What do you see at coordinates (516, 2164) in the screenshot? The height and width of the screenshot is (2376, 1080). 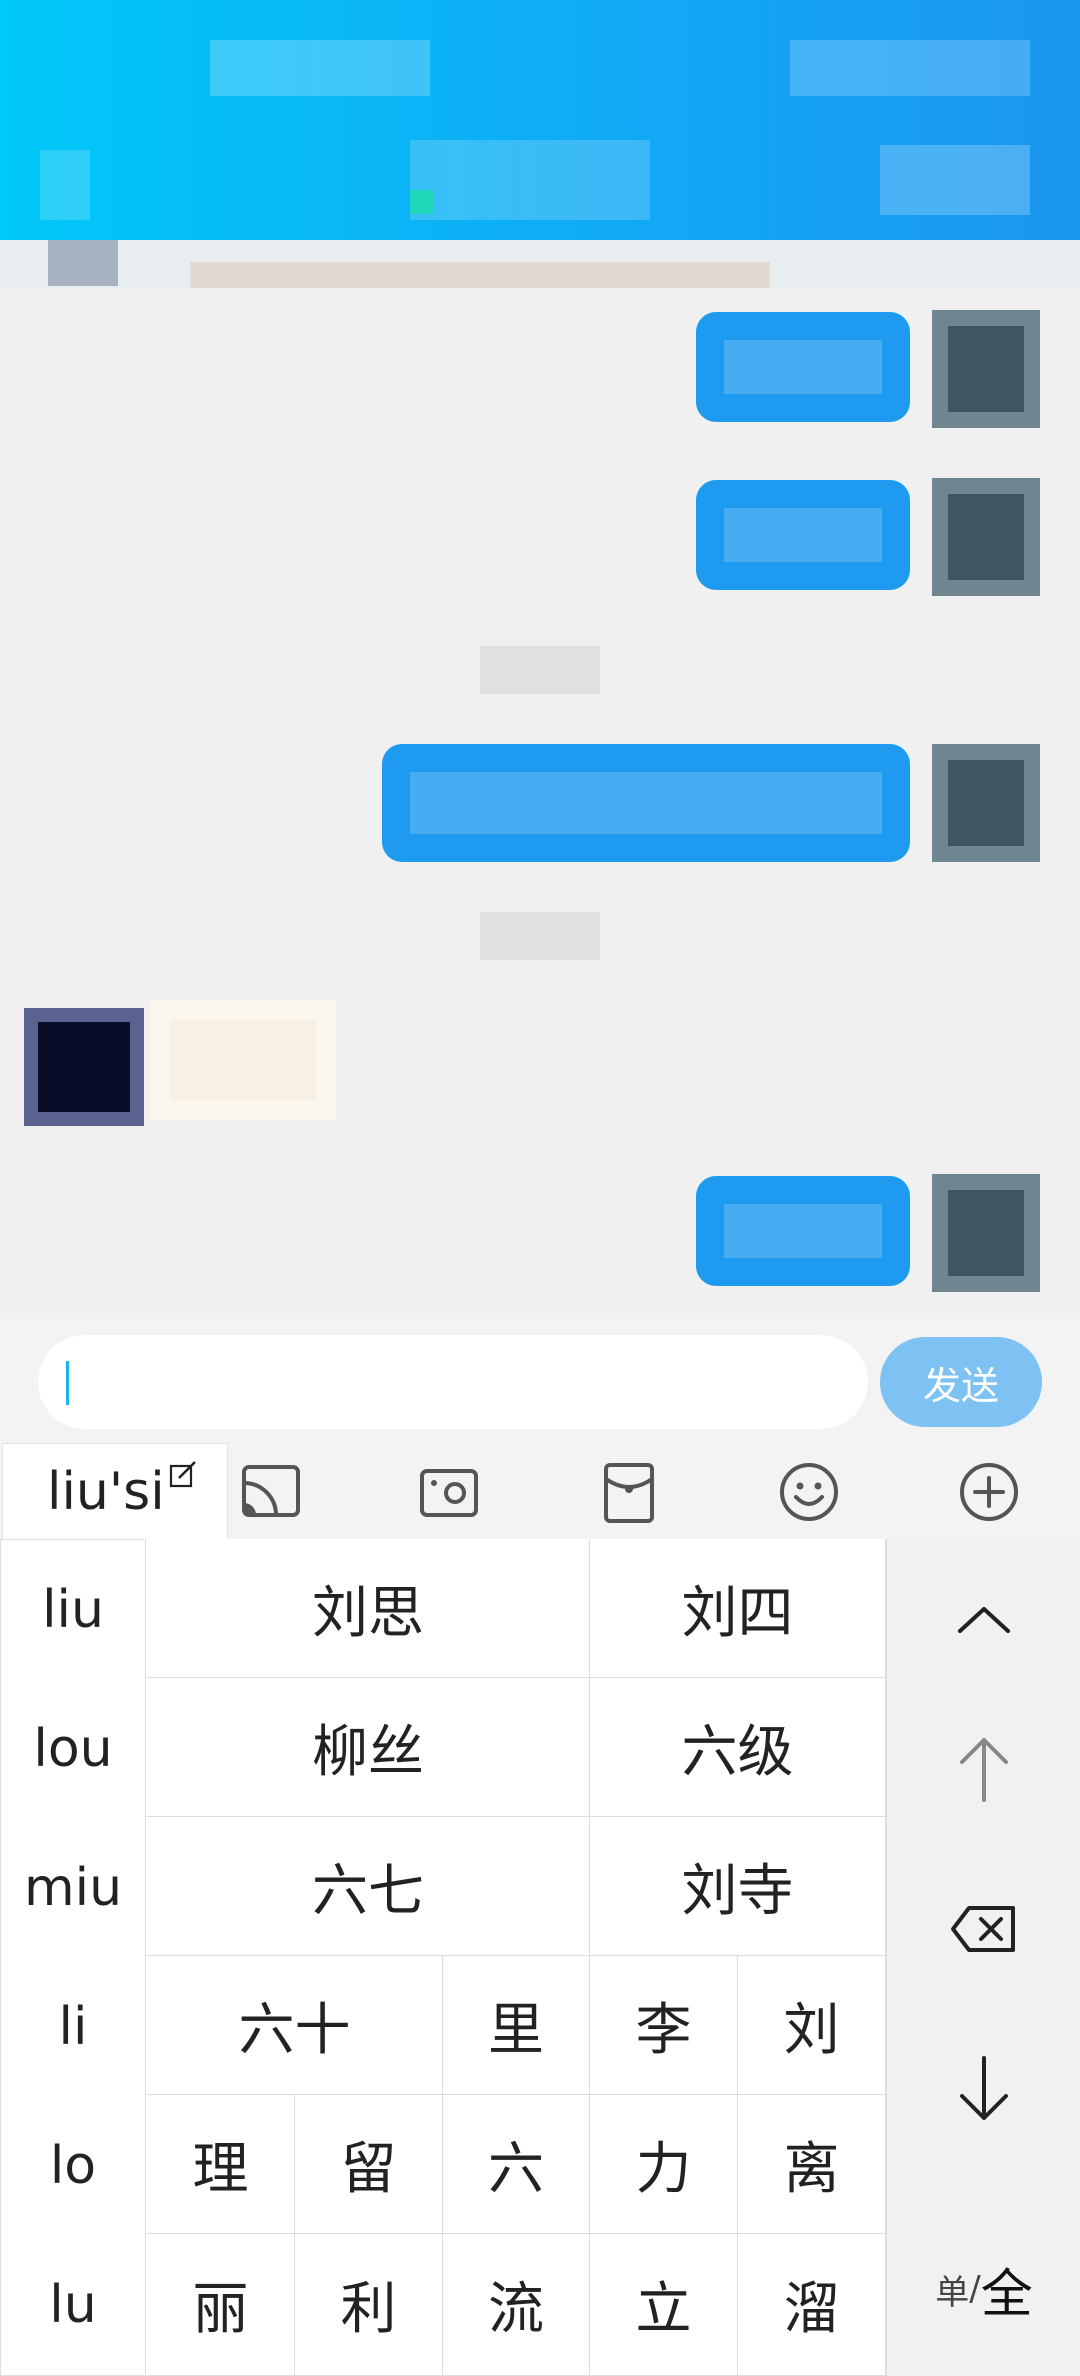 I see `candidate-word: 六` at bounding box center [516, 2164].